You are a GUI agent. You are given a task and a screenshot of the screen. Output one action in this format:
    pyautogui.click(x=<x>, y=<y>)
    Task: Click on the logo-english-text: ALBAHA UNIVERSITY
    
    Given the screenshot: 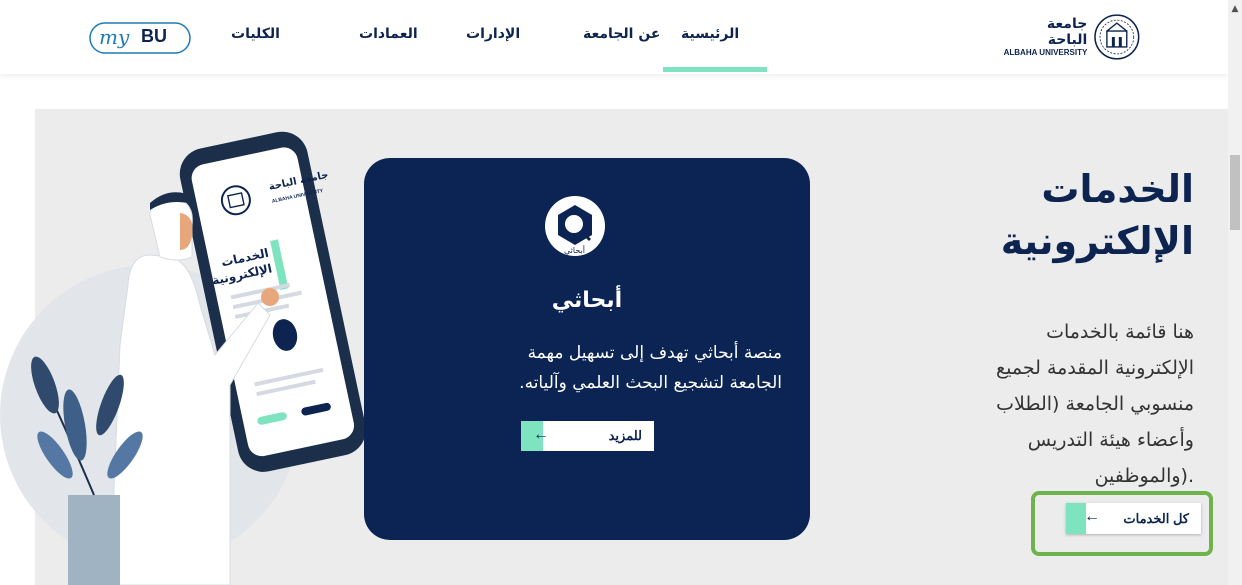 What is the action you would take?
    pyautogui.click(x=1045, y=52)
    